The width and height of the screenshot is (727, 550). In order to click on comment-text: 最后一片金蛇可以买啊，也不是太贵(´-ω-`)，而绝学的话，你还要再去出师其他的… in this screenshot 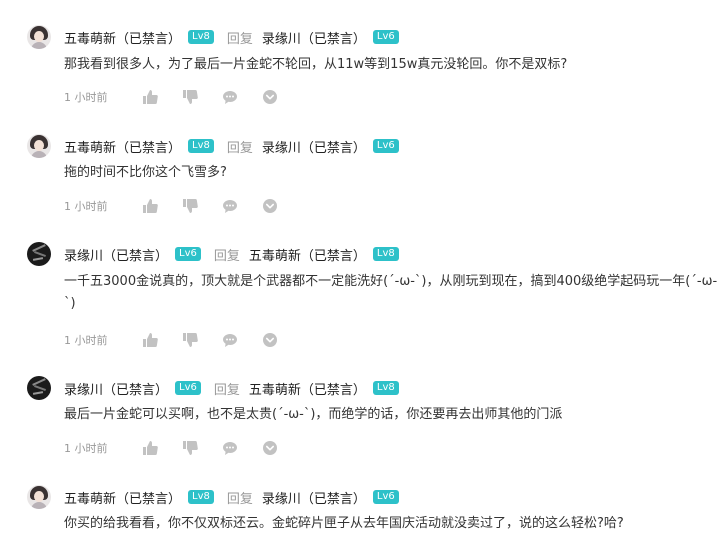, I will do `click(313, 414)`.